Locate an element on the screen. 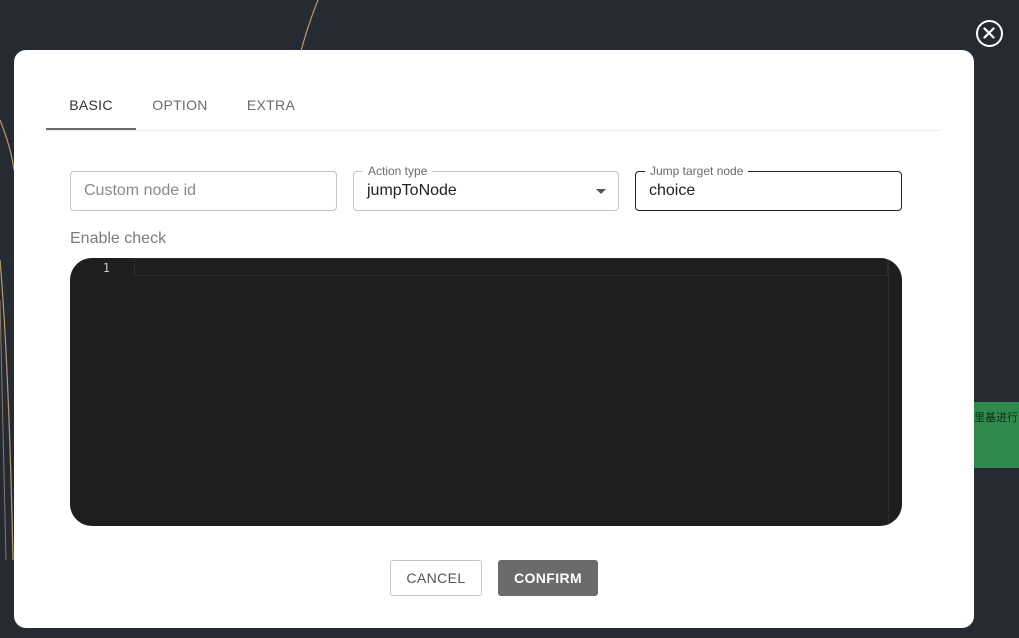 The height and width of the screenshot is (638, 1019). custom-node-id-input is located at coordinates (196, 191).